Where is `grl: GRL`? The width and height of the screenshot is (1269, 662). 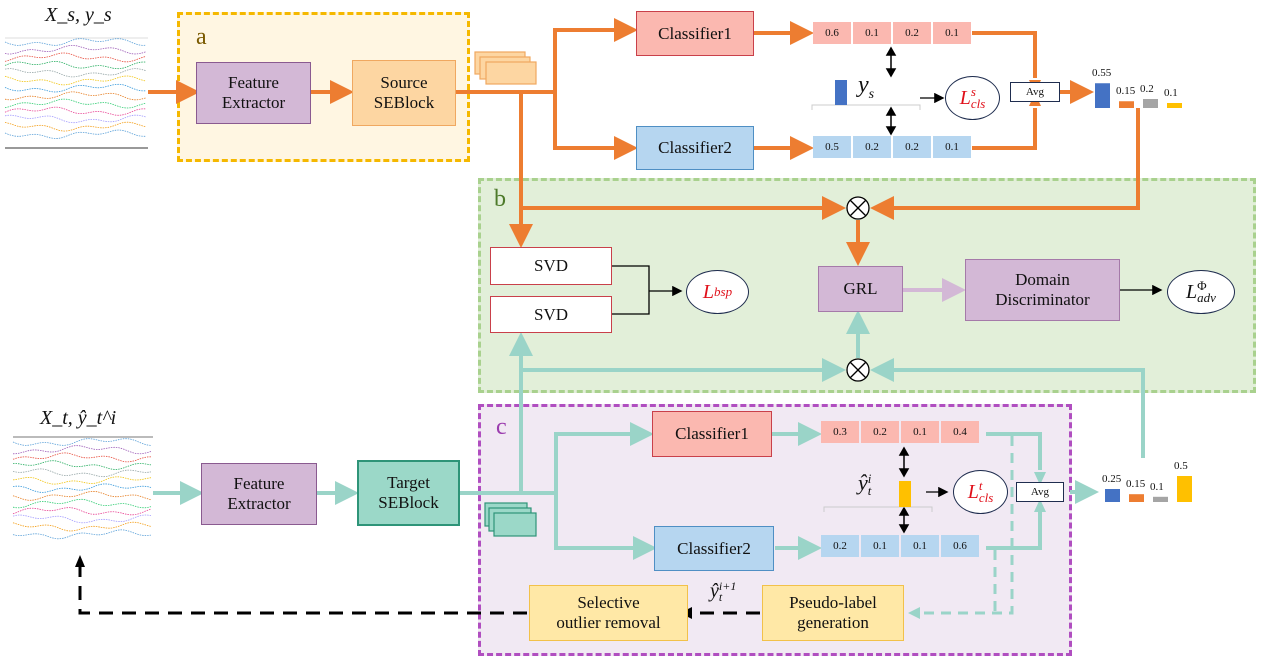
grl: GRL is located at coordinates (860, 289).